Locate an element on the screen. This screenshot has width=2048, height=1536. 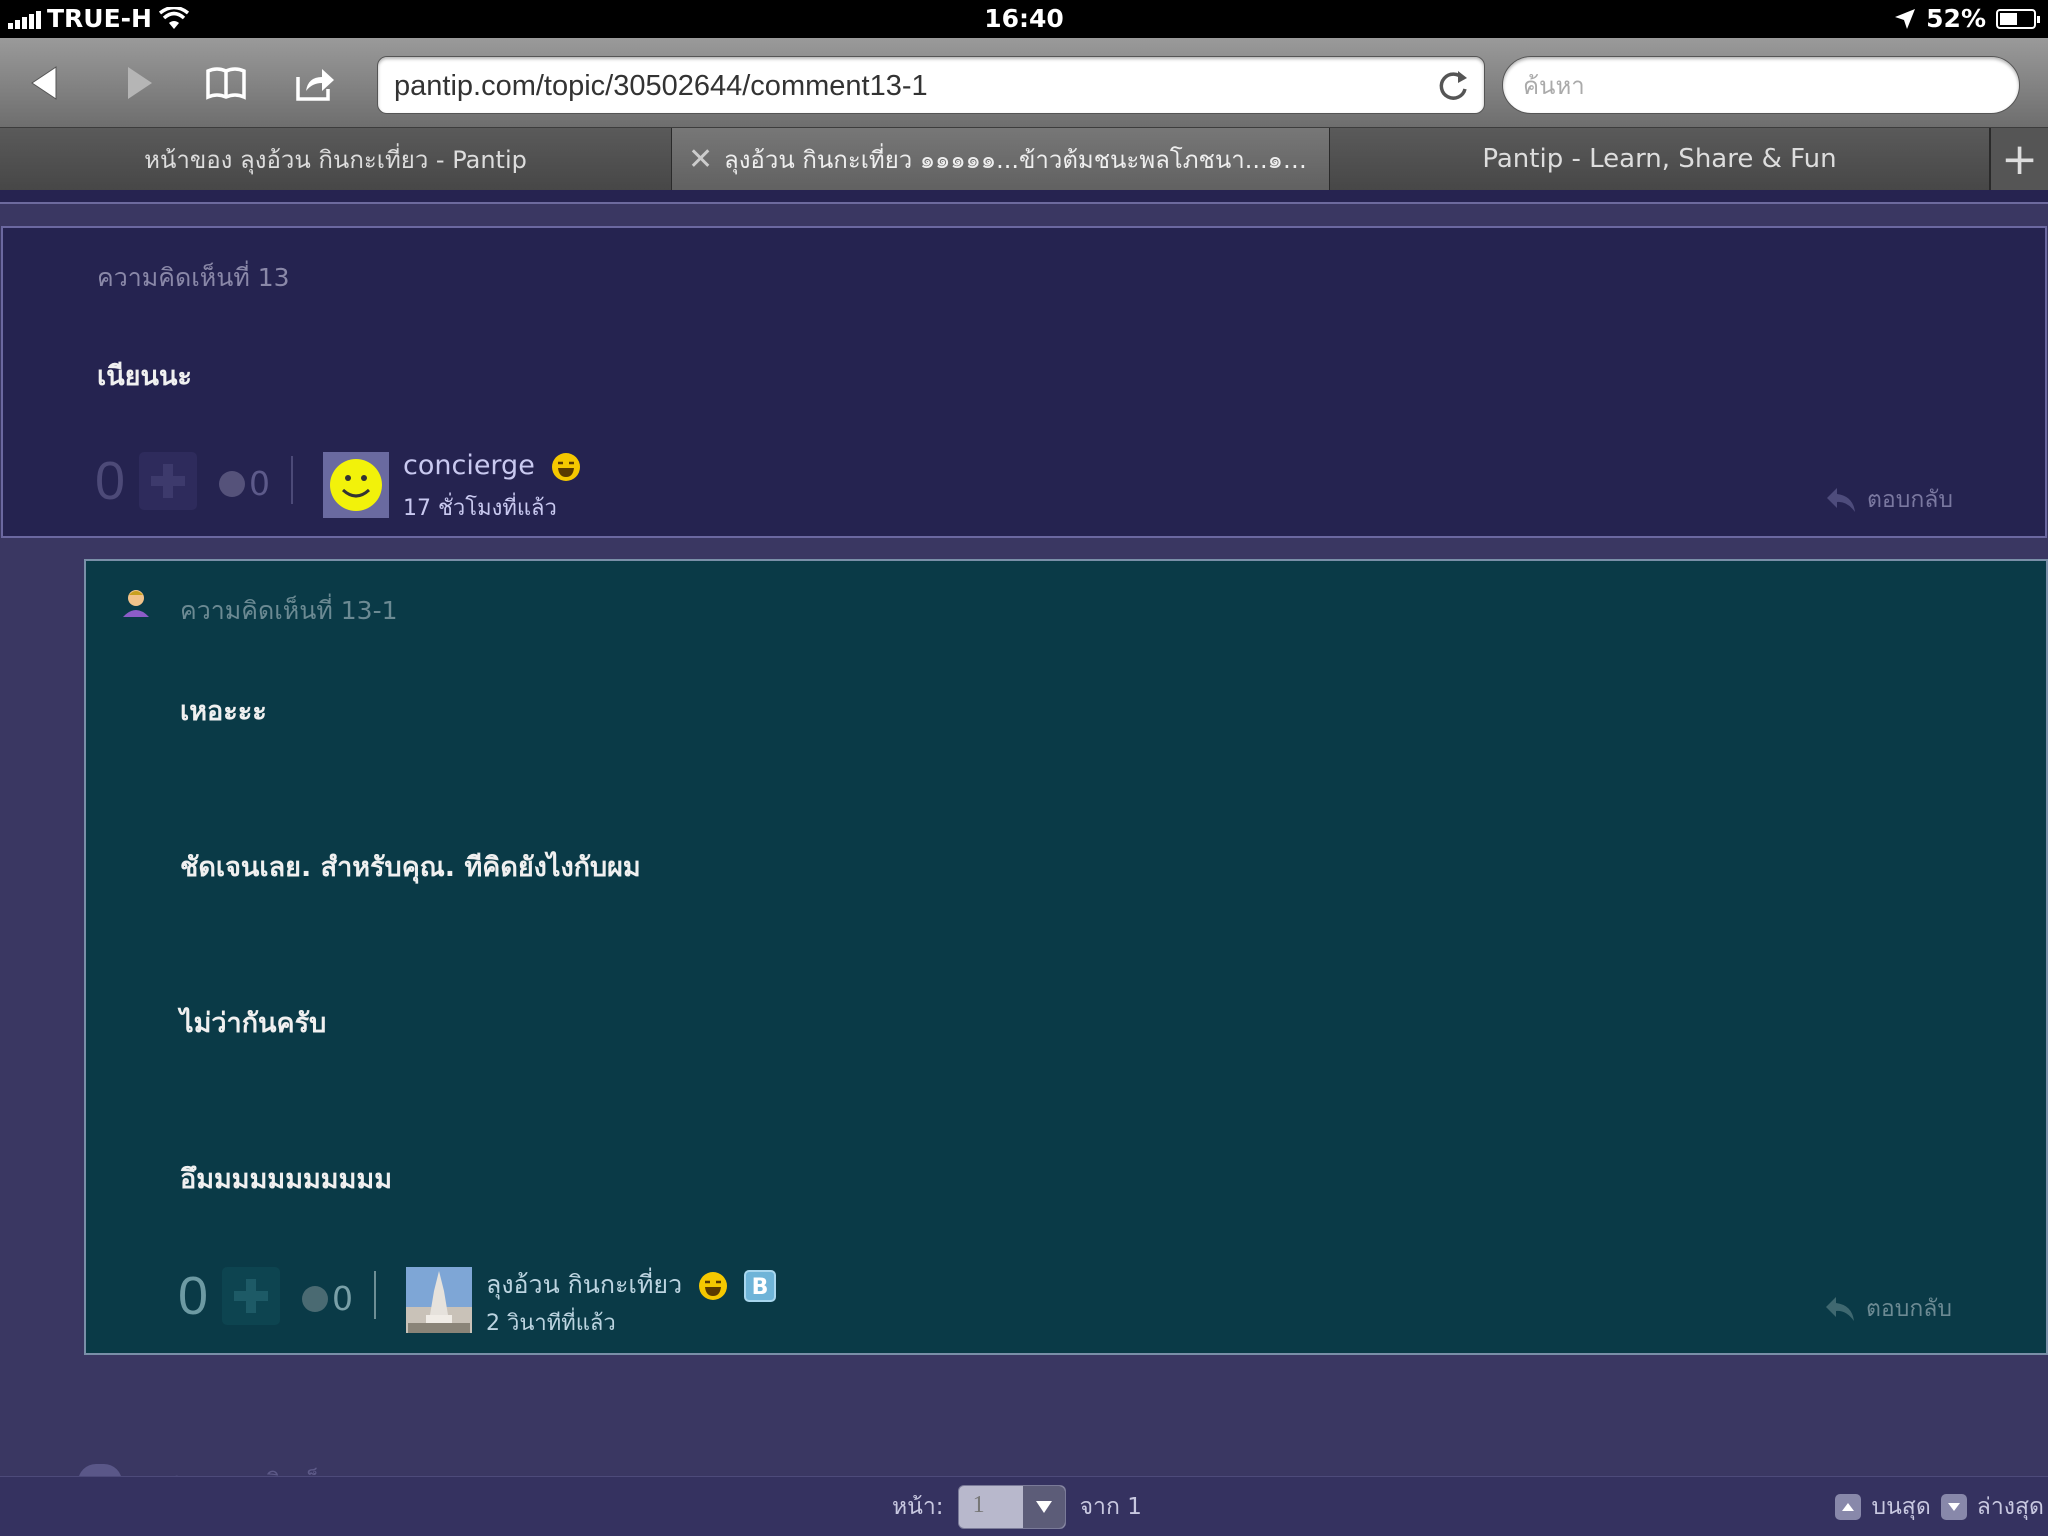
username-link: concierge is located at coordinates (492, 466).